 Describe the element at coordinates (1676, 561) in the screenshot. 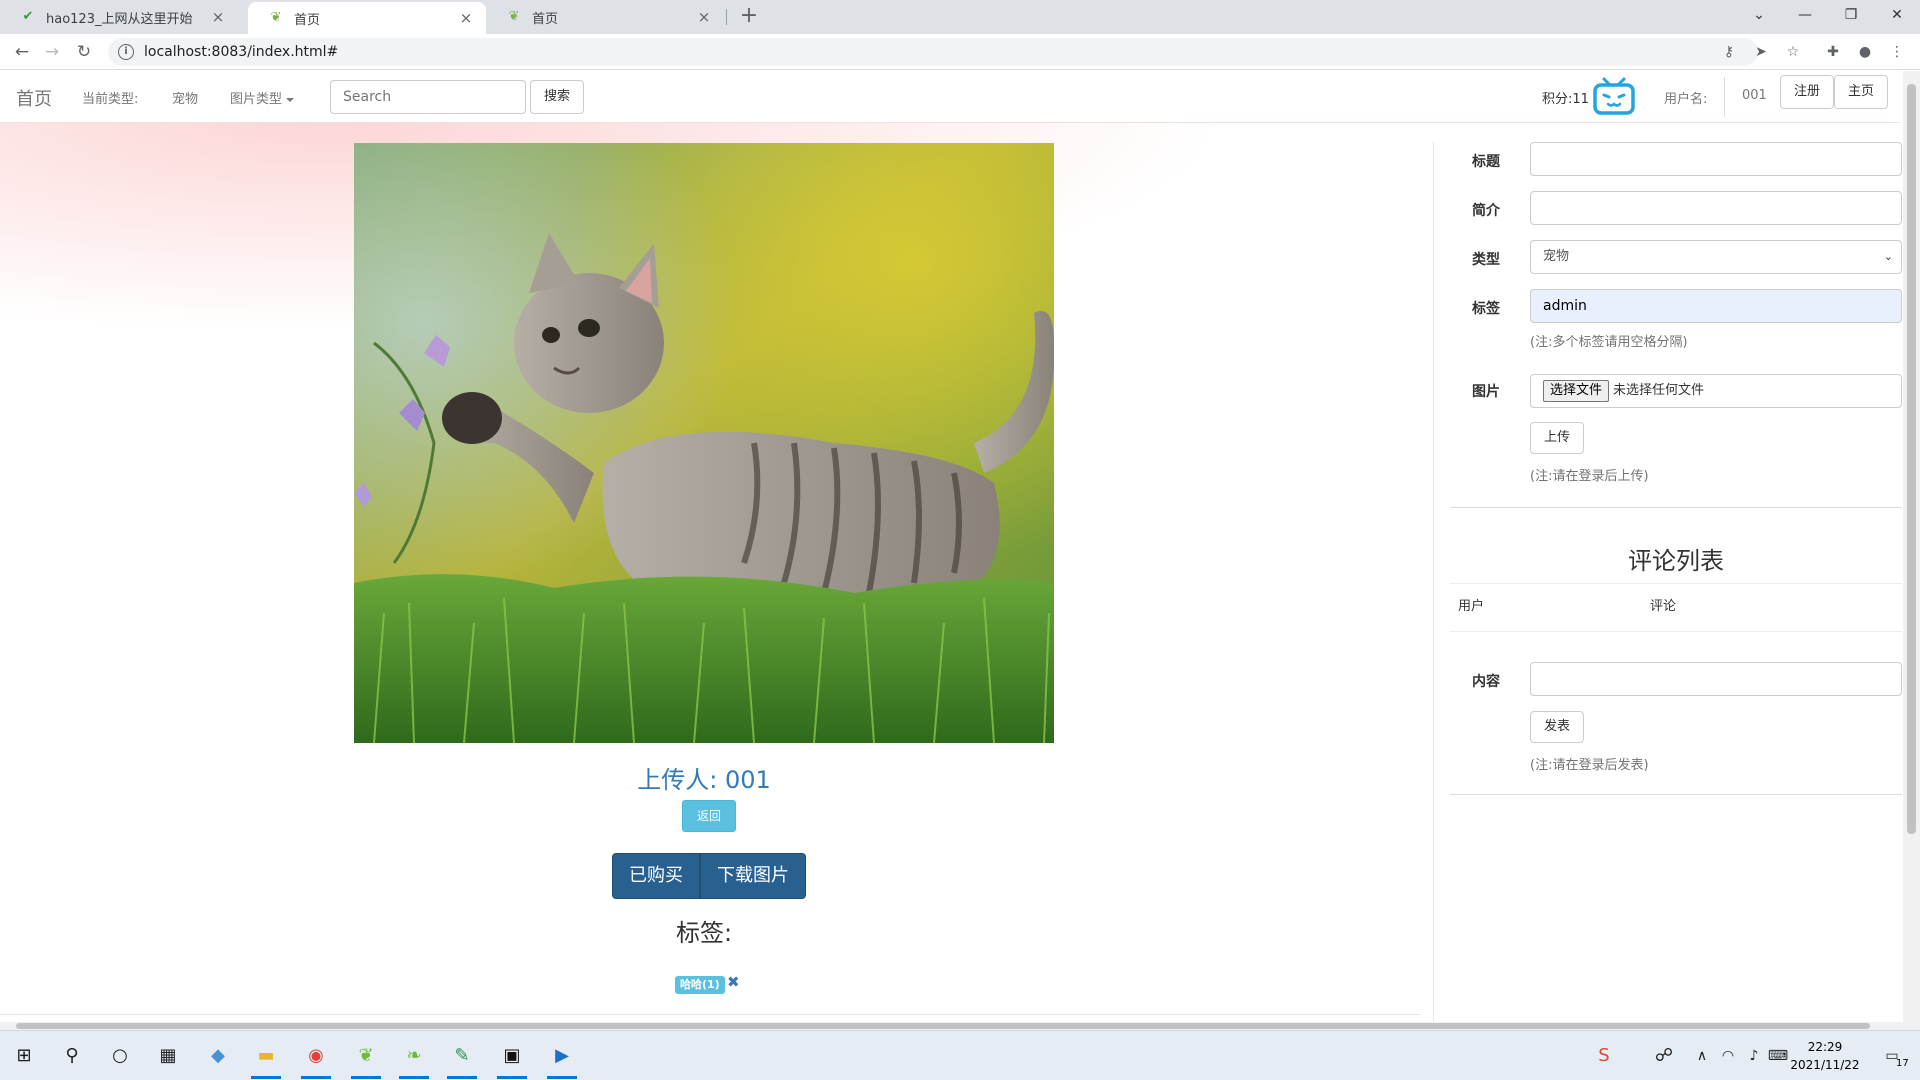

I see `comments-title: 评论列表` at that location.